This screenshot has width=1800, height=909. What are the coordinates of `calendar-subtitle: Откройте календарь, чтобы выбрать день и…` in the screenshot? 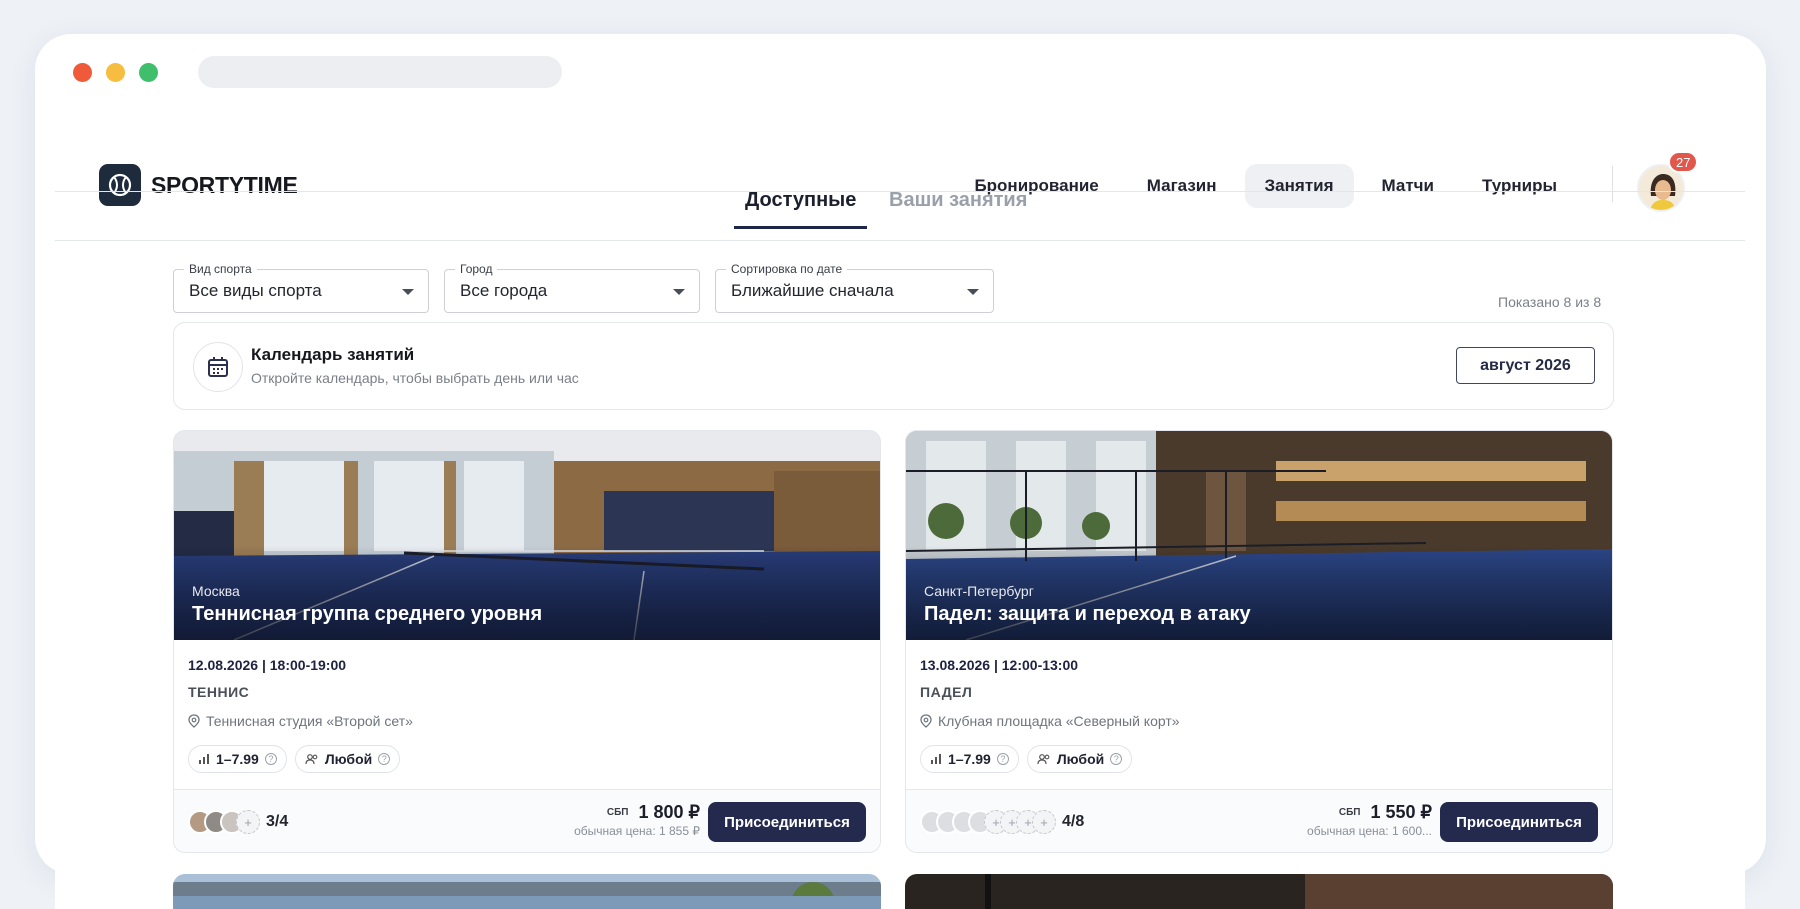 It's located at (415, 378).